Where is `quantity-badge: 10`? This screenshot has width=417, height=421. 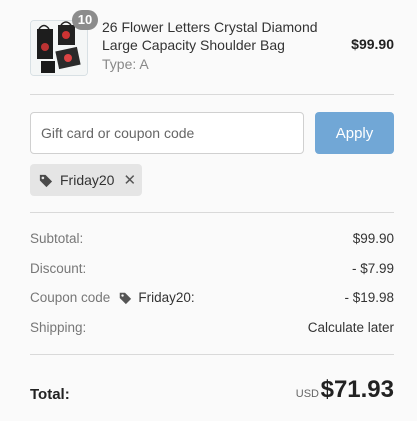 quantity-badge: 10 is located at coordinates (85, 20).